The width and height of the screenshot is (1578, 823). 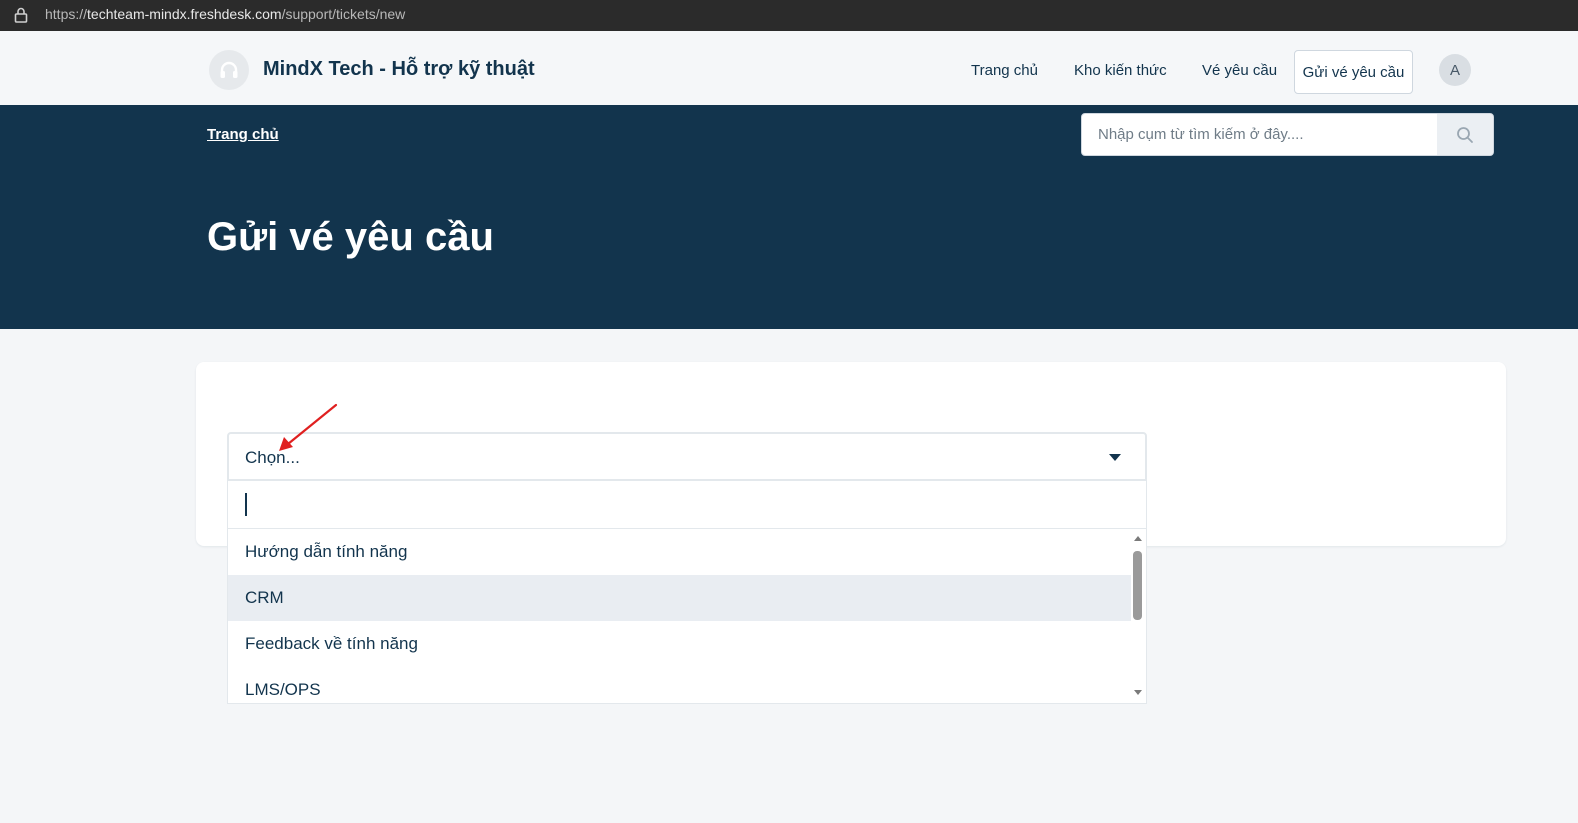 I want to click on caret-down-icon, so click(x=1115, y=457).